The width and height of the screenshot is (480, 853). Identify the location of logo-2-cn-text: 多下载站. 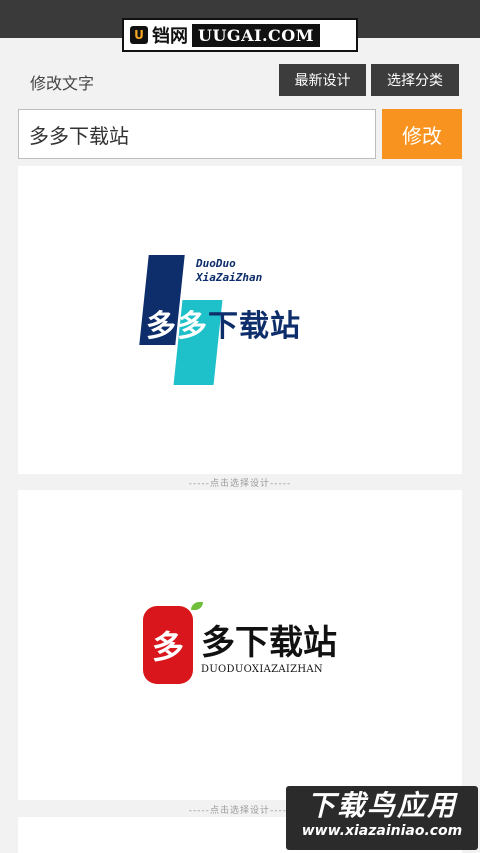
(269, 643).